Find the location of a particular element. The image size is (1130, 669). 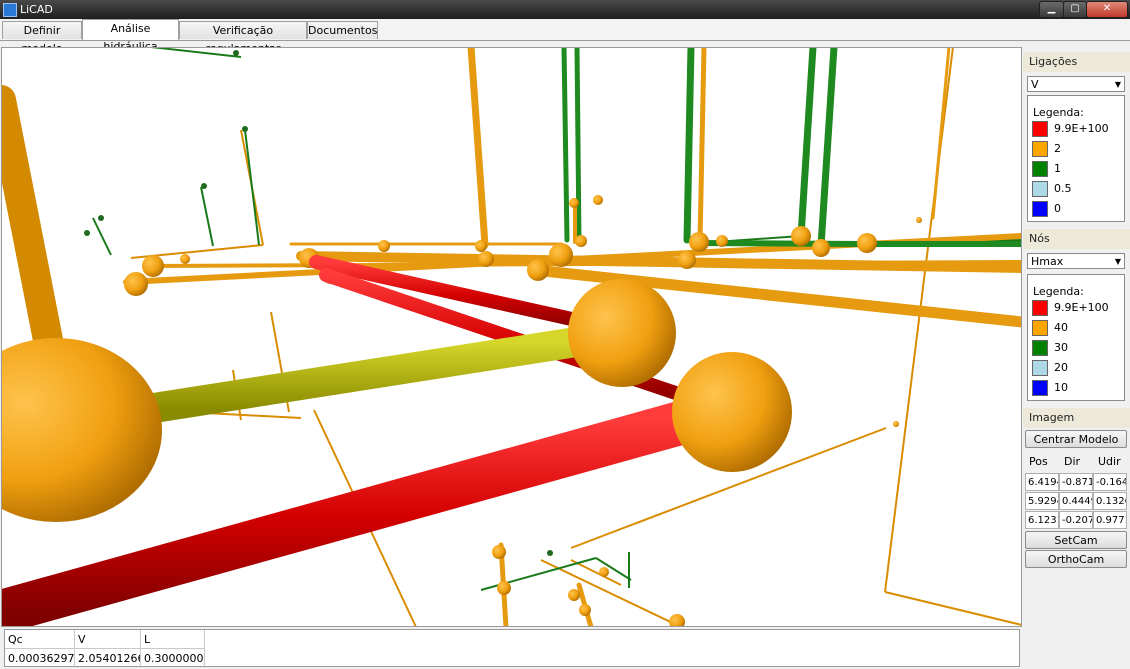

pos-z-field: 6.1231 is located at coordinates (1042, 520).